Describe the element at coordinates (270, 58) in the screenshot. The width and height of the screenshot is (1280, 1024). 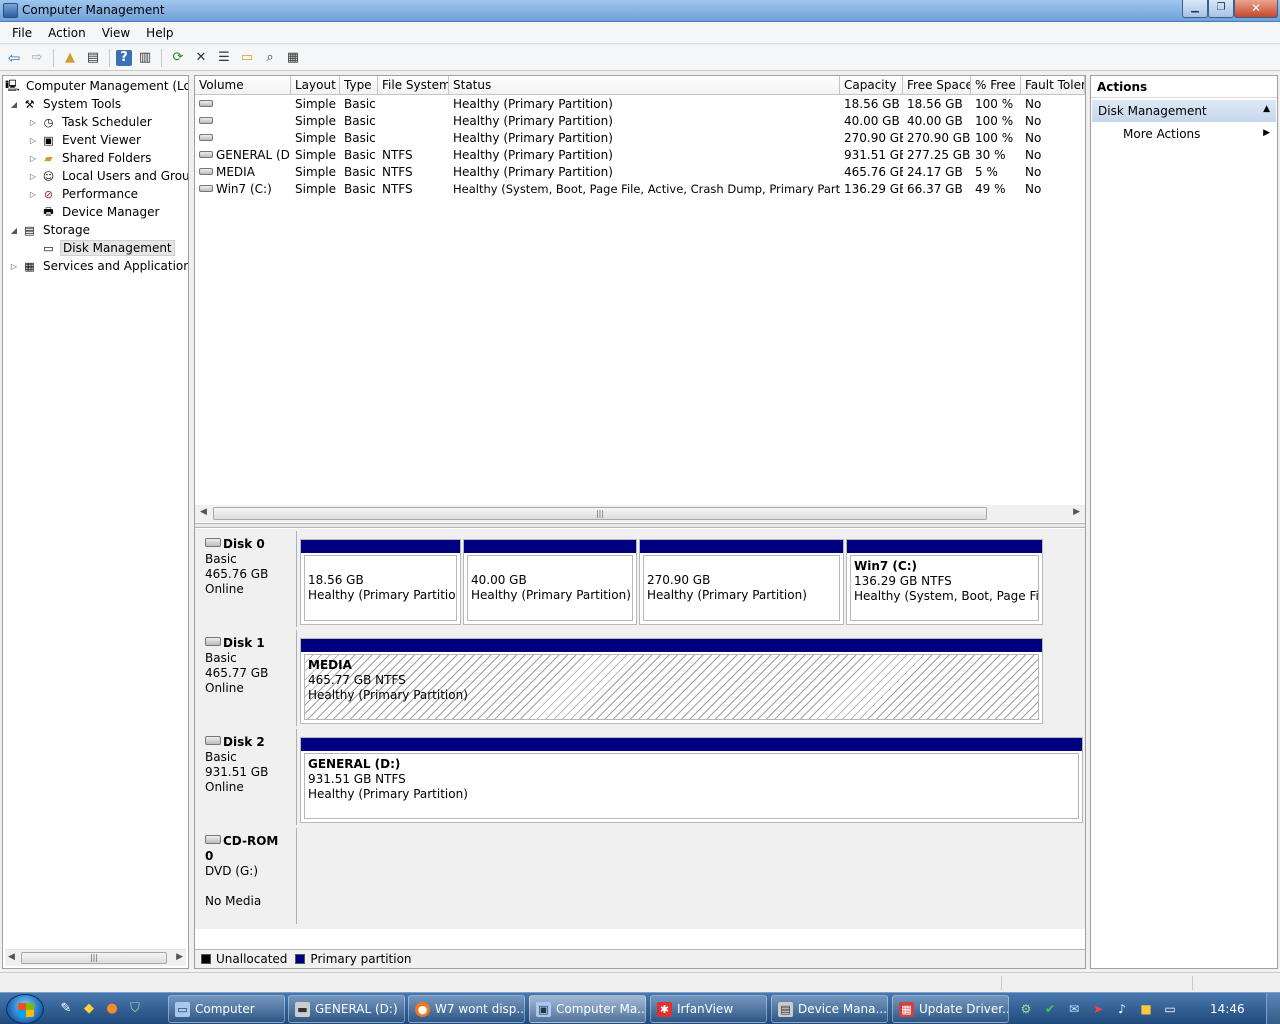
I see `search-icon: ⌕` at that location.